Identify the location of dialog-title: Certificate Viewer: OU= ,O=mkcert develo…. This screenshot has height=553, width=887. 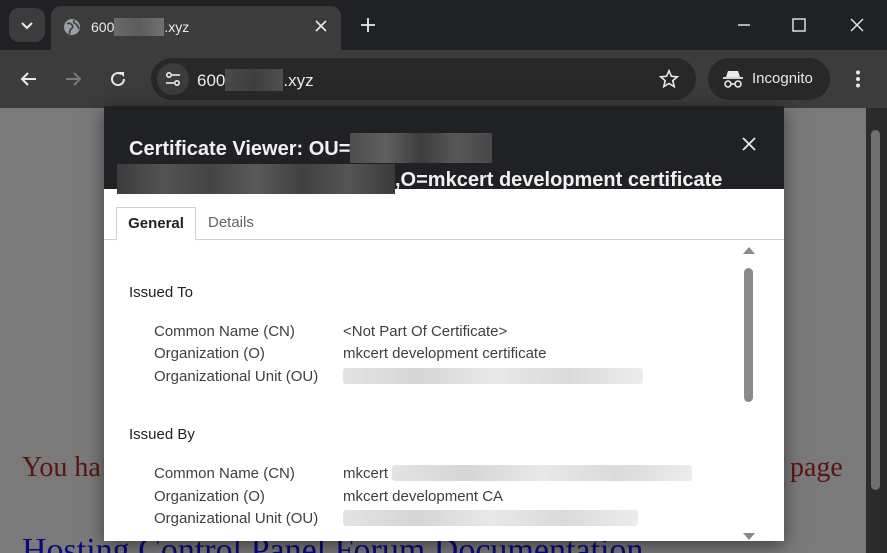
(423, 164).